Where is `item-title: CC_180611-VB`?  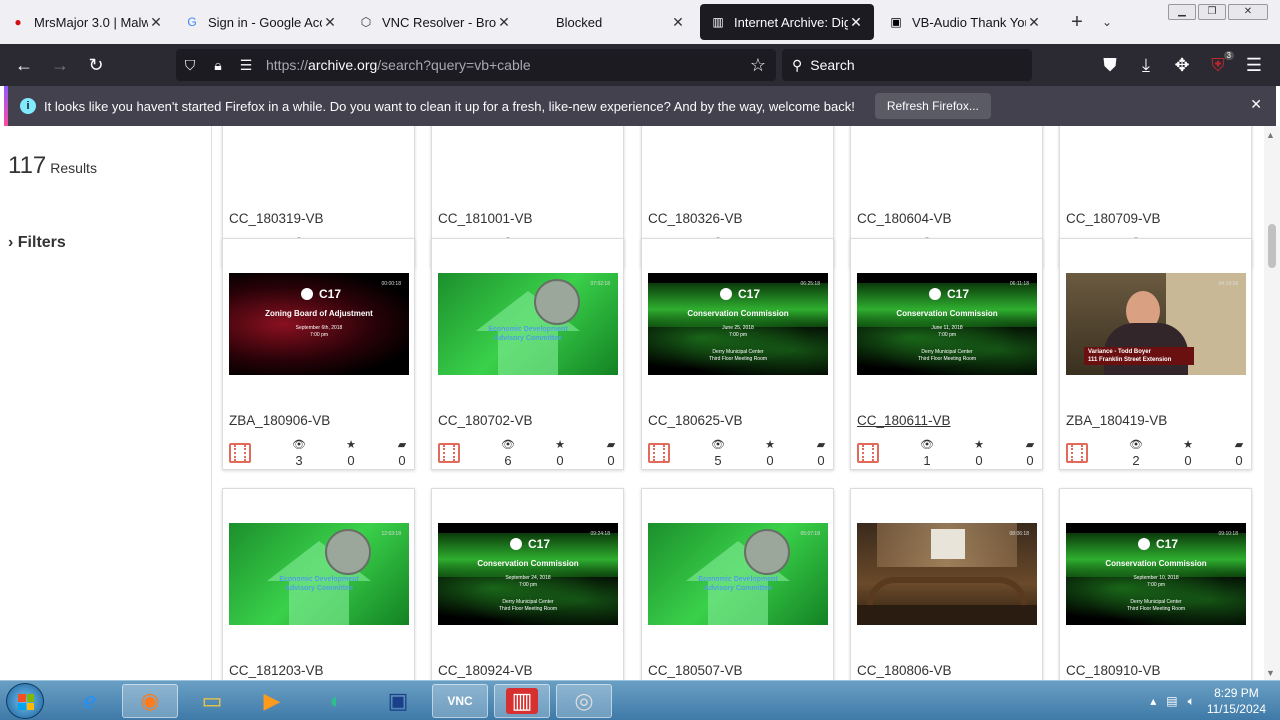 item-title: CC_180611-VB is located at coordinates (904, 420).